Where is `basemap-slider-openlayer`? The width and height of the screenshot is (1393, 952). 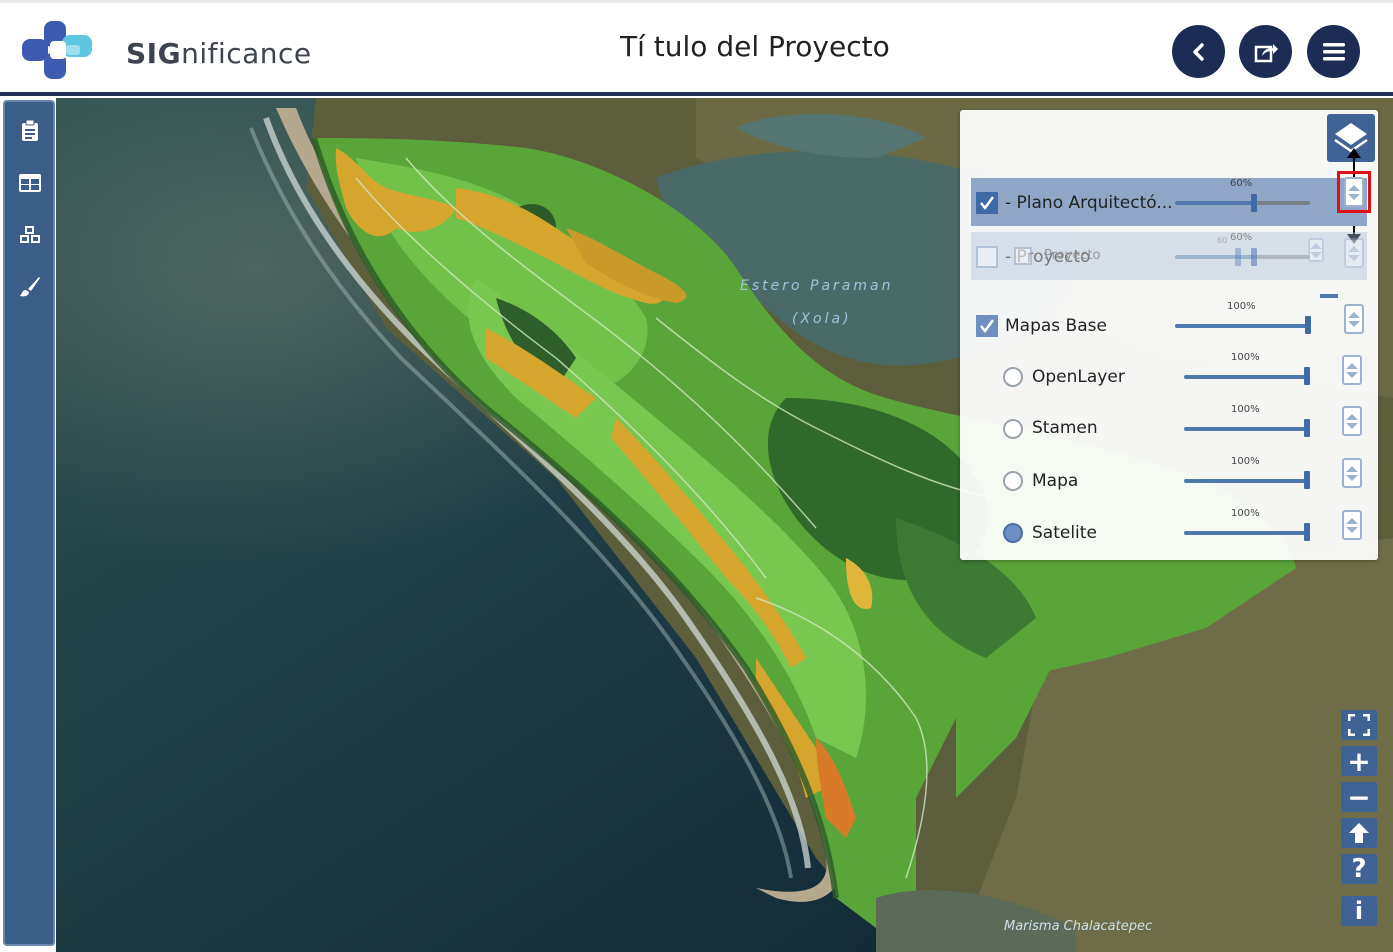 basemap-slider-openlayer is located at coordinates (1307, 376).